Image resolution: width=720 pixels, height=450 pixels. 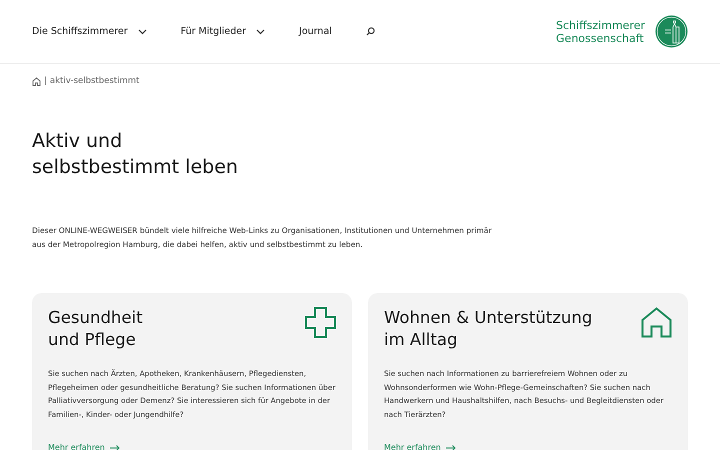 I want to click on home-icon, so click(x=36, y=81).